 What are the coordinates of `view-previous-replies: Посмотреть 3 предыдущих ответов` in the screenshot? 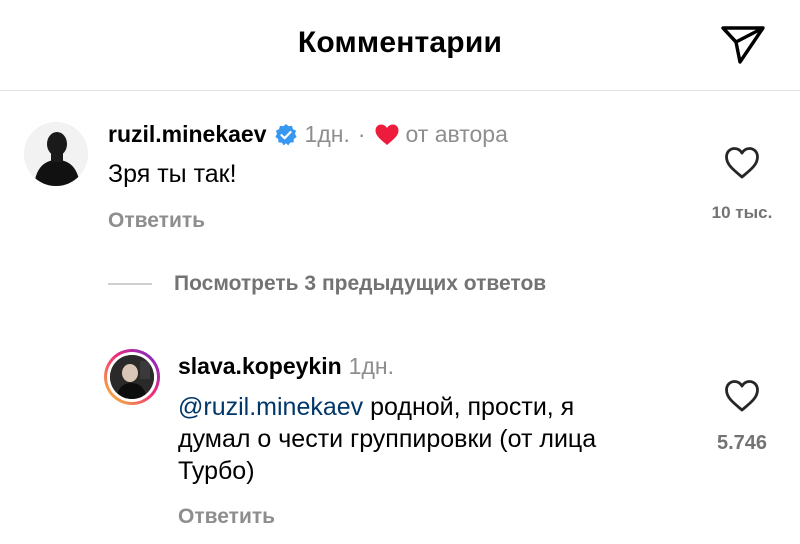 It's located at (327, 284).